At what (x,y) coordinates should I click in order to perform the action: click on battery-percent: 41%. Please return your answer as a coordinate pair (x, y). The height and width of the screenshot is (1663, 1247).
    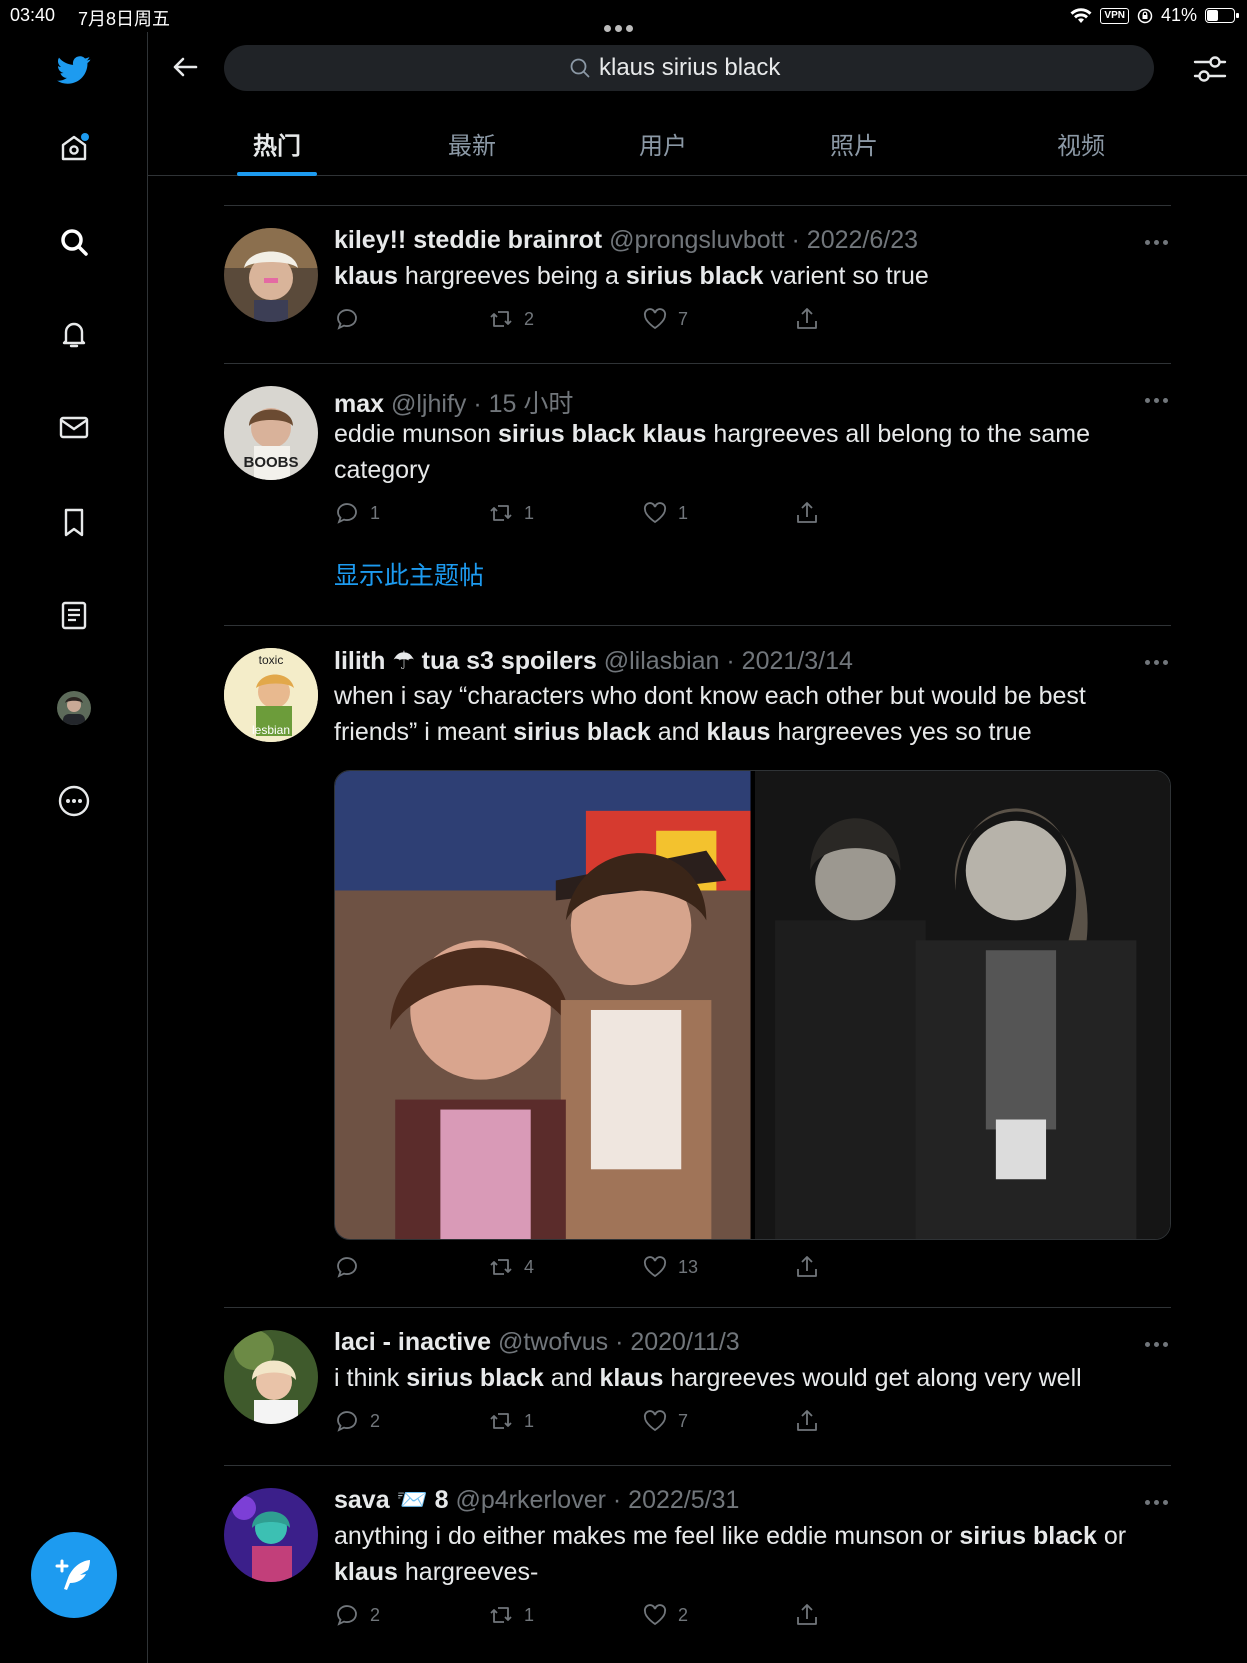
    Looking at the image, I should click on (1178, 15).